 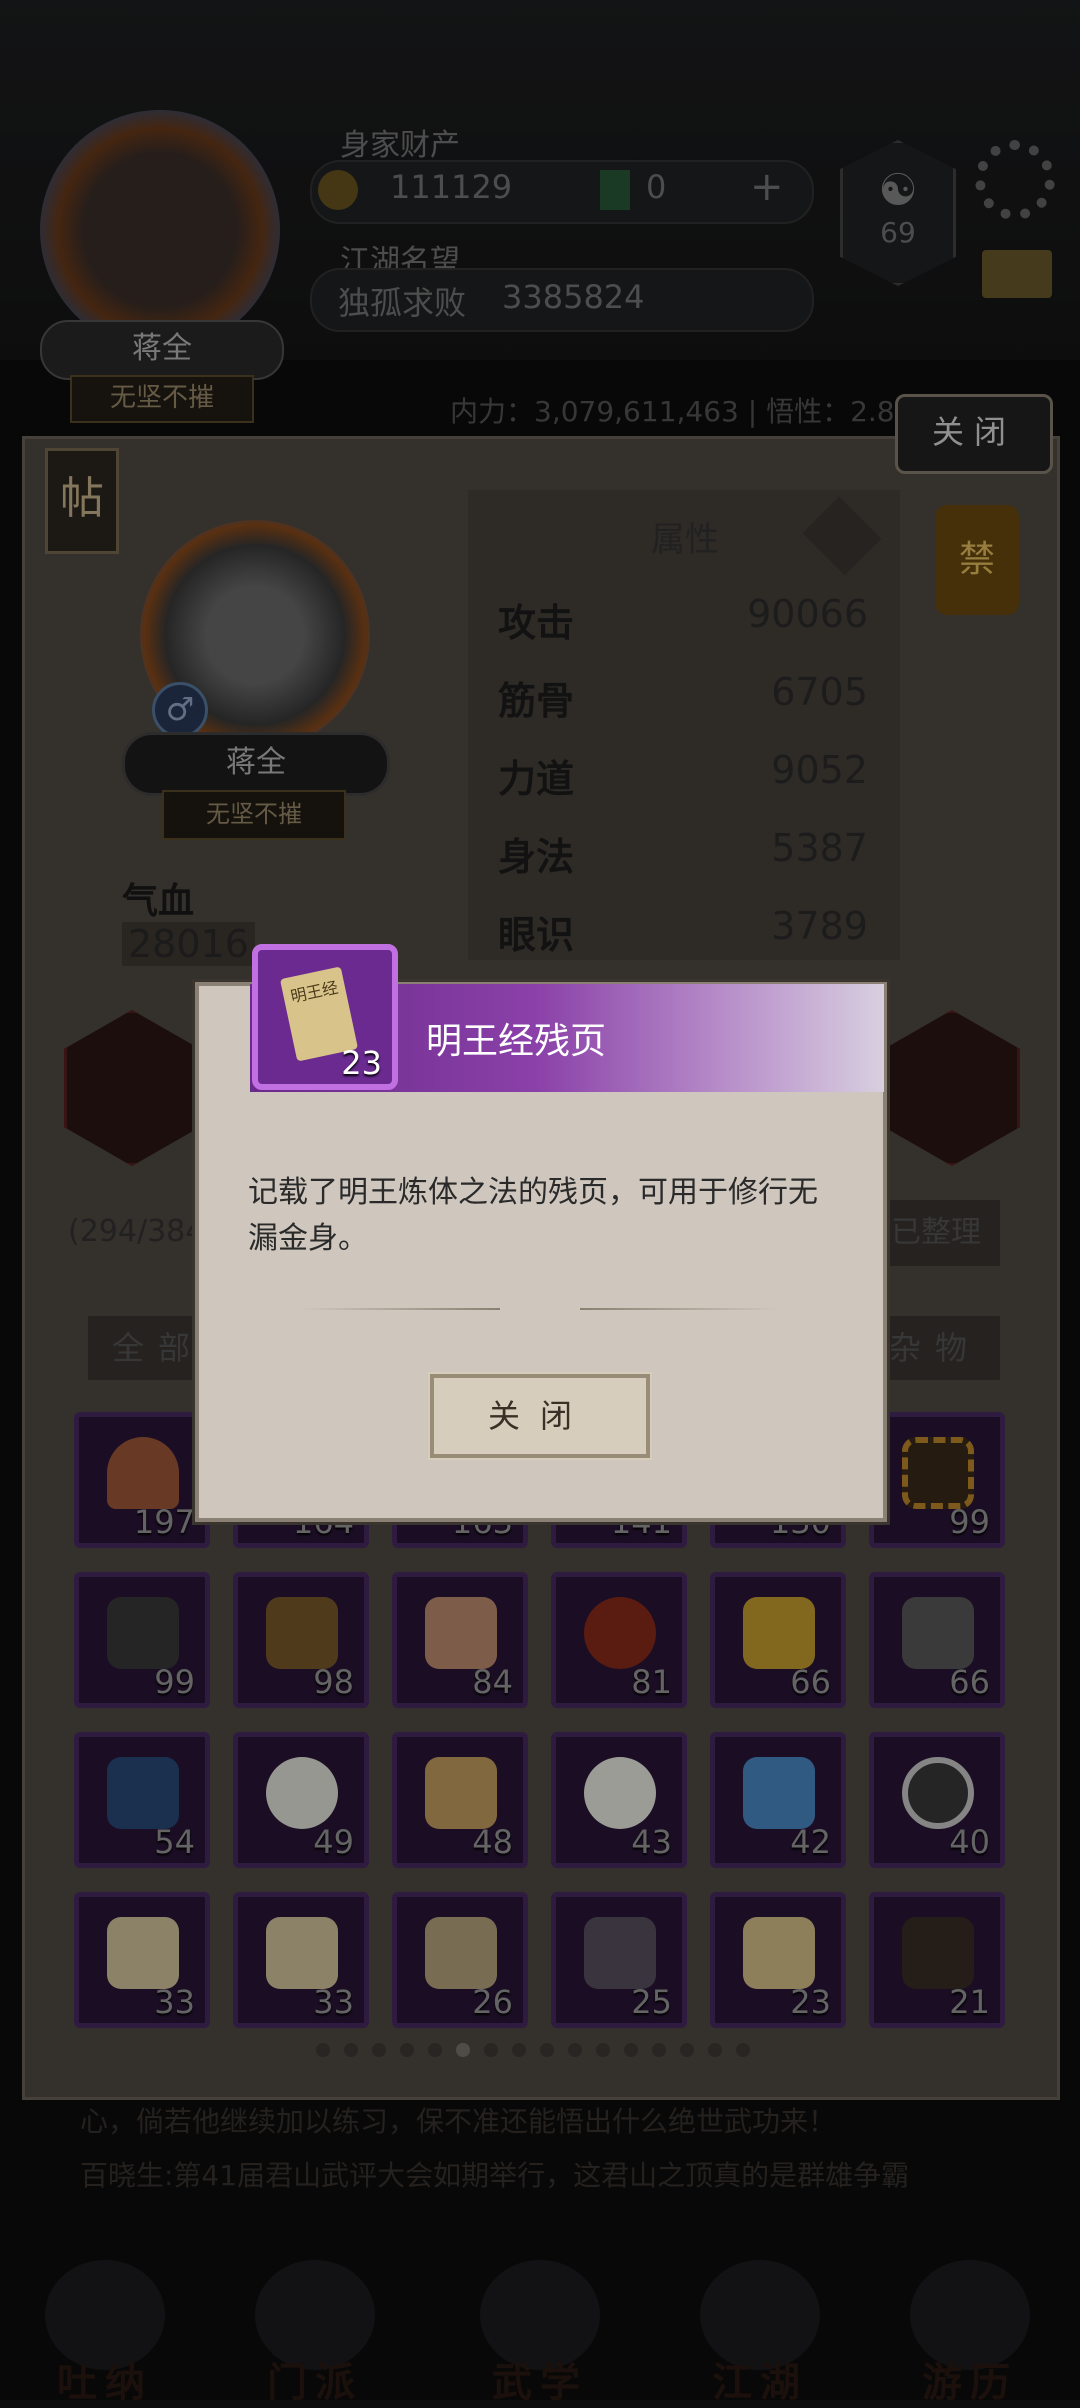 I want to click on gem-ore-icon, so click(x=620, y=1953).